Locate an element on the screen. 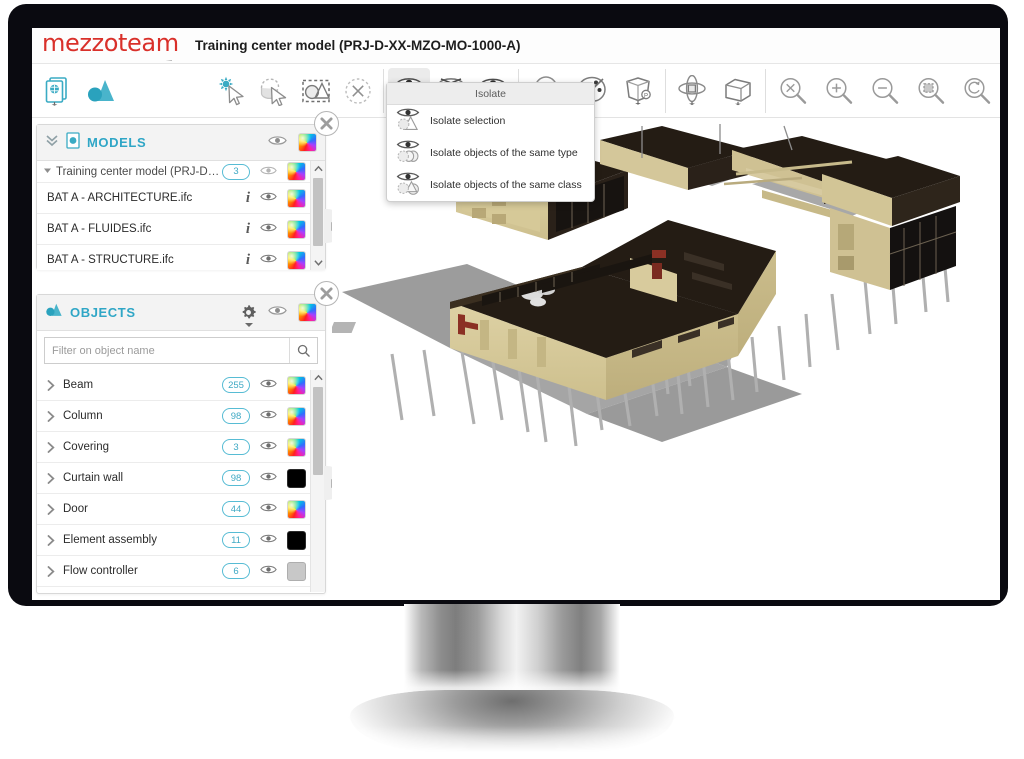 The width and height of the screenshot is (1024, 759). objects-row-name: Door is located at coordinates (75, 509).